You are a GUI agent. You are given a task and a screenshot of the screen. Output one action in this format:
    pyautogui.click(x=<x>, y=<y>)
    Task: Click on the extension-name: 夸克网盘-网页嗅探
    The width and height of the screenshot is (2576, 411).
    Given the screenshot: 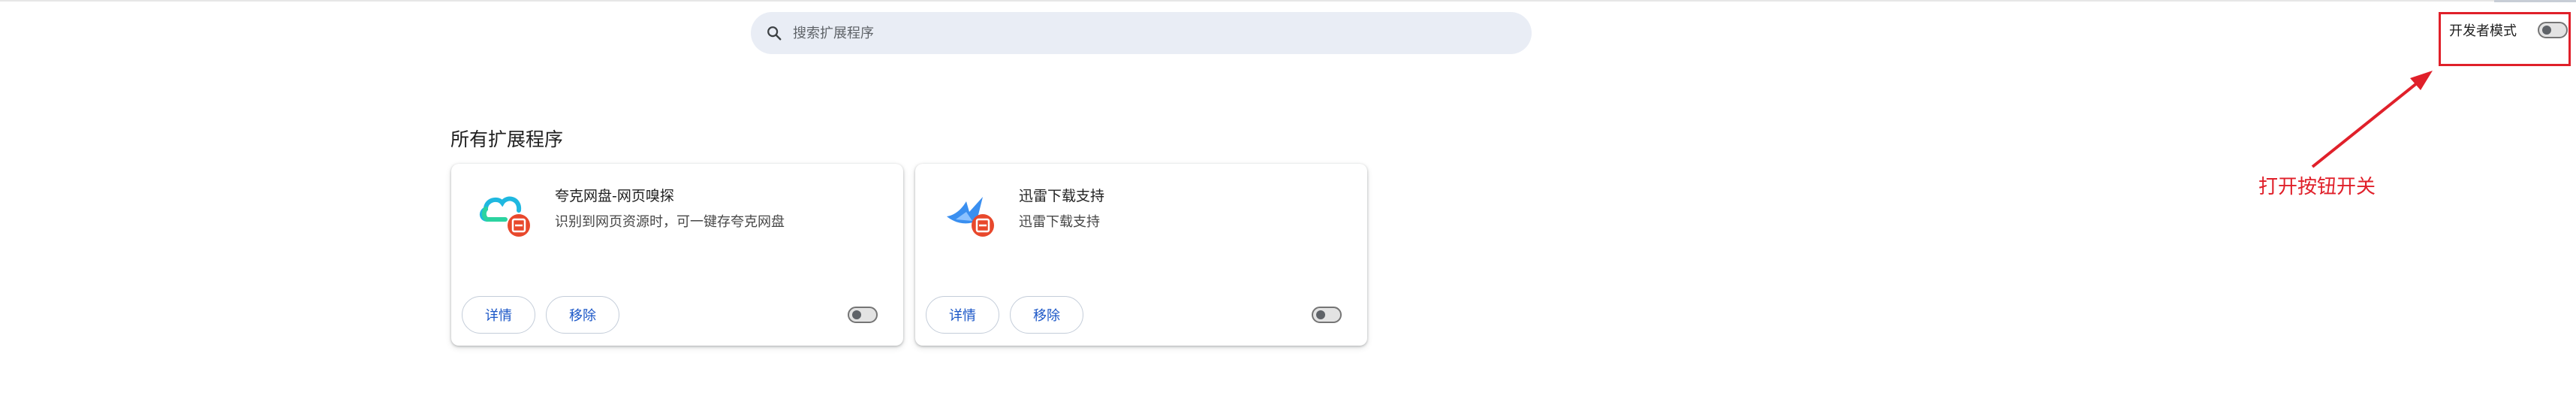 What is the action you would take?
    pyautogui.click(x=614, y=196)
    